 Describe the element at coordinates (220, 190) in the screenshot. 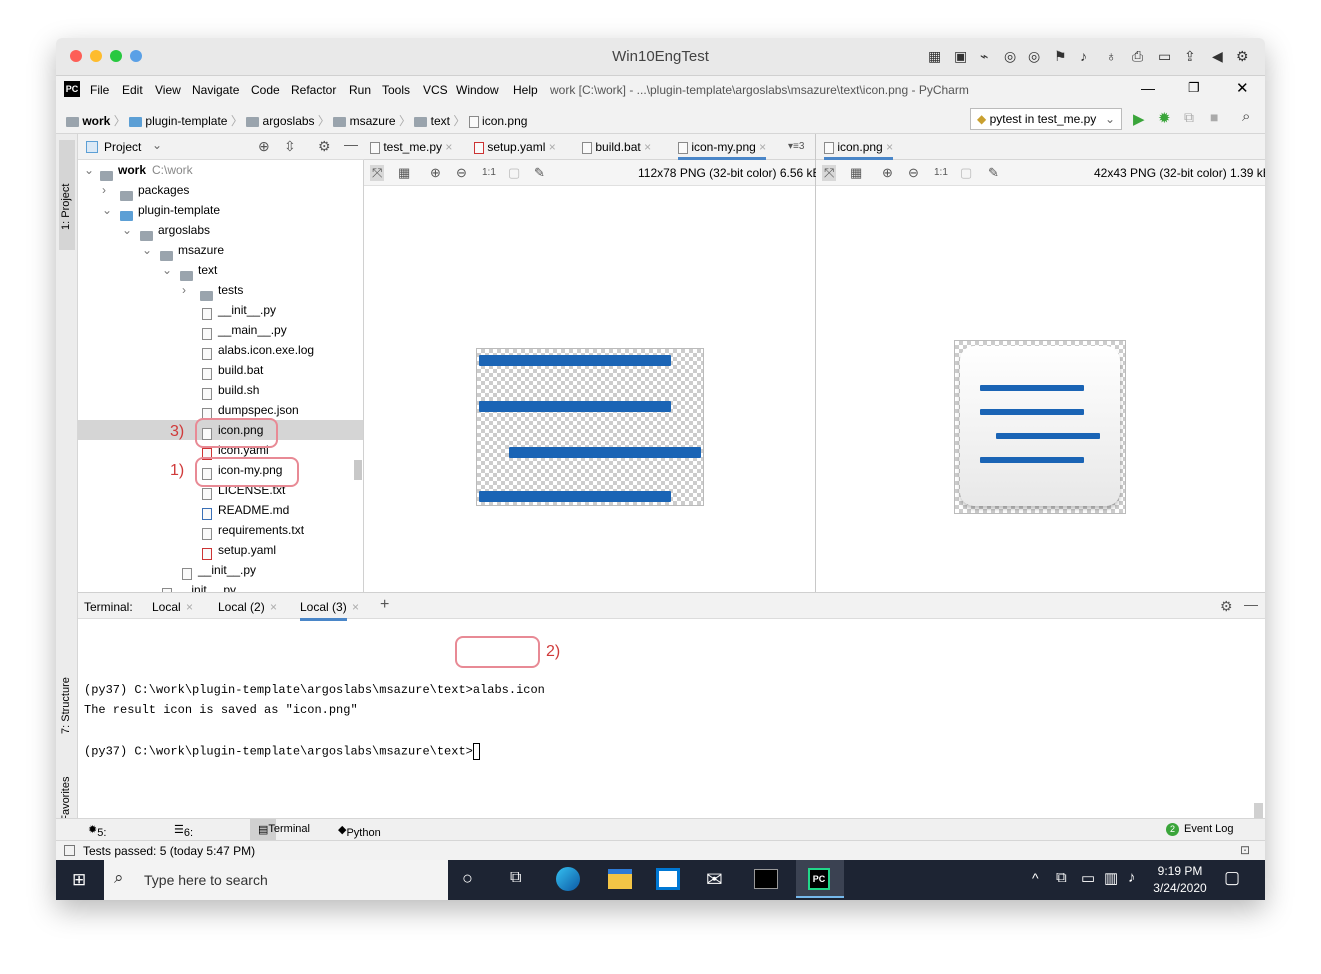

I see `tree-item-packages: › packages` at that location.